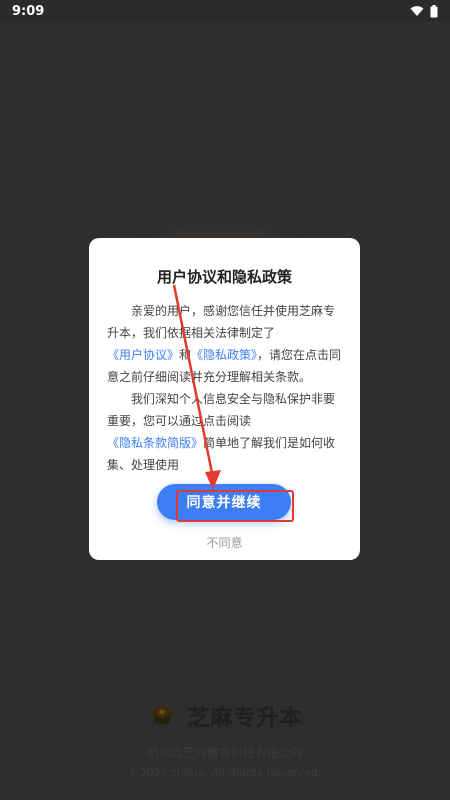 Image resolution: width=450 pixels, height=800 pixels. What do you see at coordinates (224, 277) in the screenshot?
I see `dialog-title: 用户协议和隐私政策` at bounding box center [224, 277].